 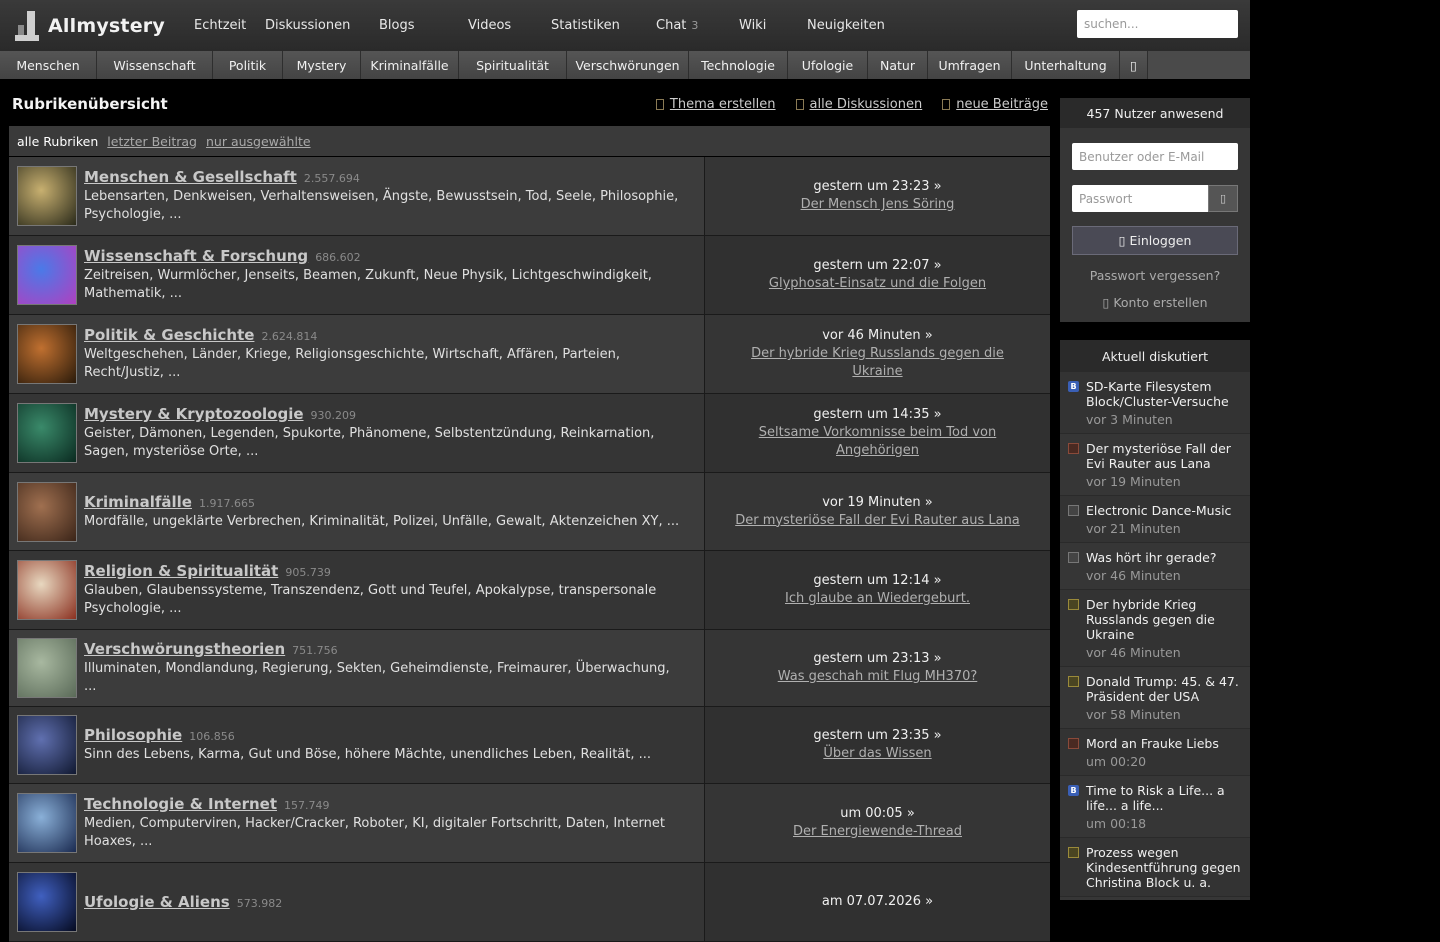 I want to click on last-post-topic: Über das Wissen, so click(x=877, y=754).